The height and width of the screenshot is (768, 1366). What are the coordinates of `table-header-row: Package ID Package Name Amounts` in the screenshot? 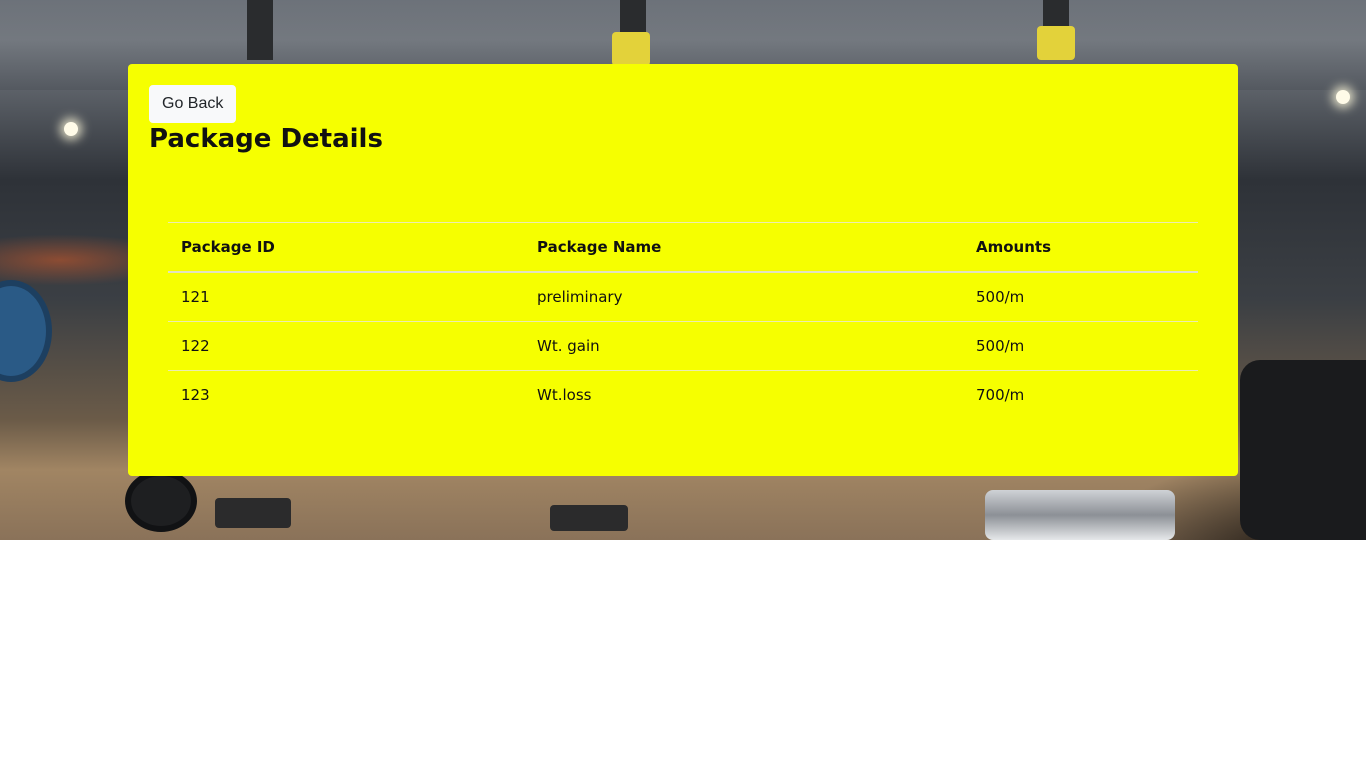 It's located at (683, 247).